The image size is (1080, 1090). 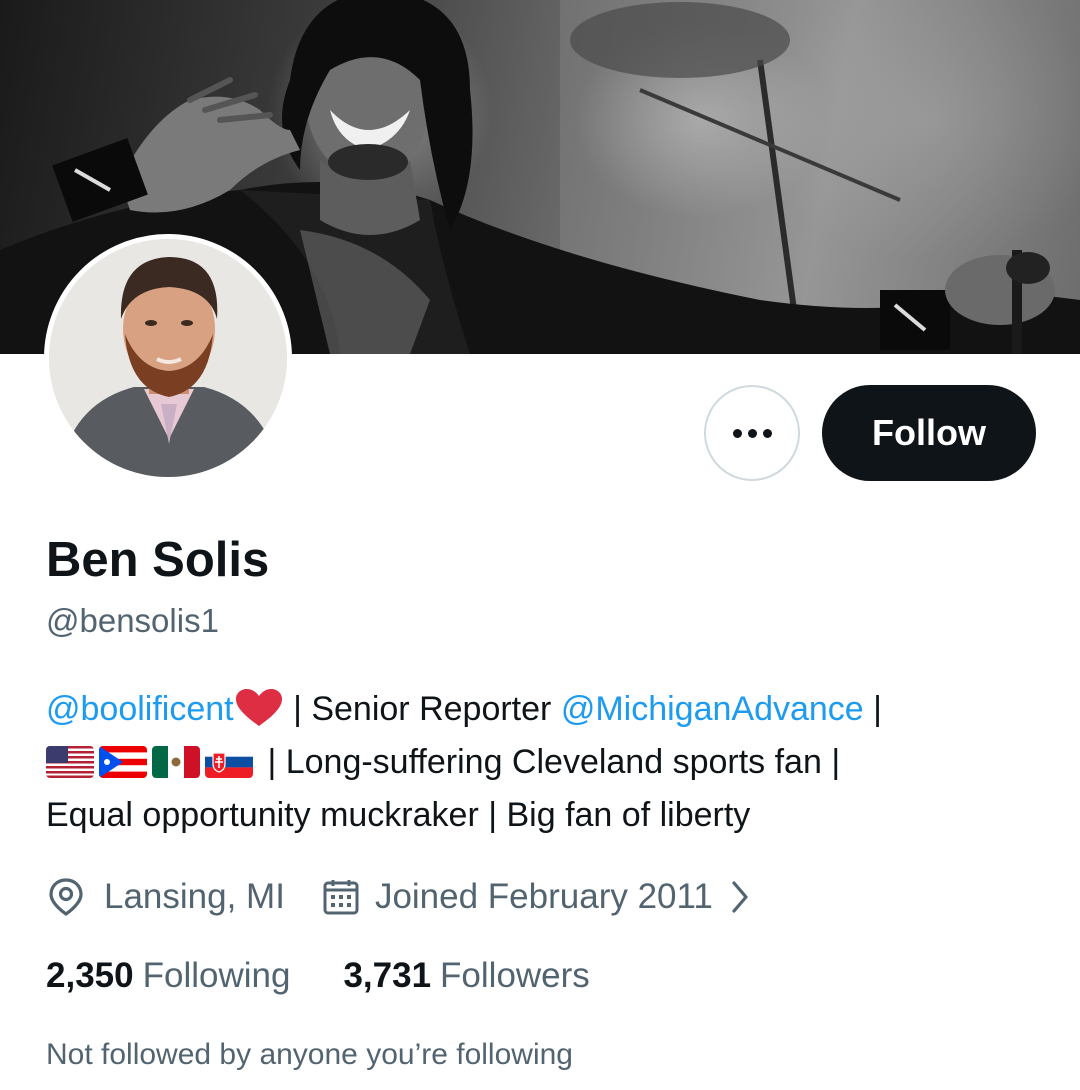 I want to click on profile-avatar, so click(x=168, y=358).